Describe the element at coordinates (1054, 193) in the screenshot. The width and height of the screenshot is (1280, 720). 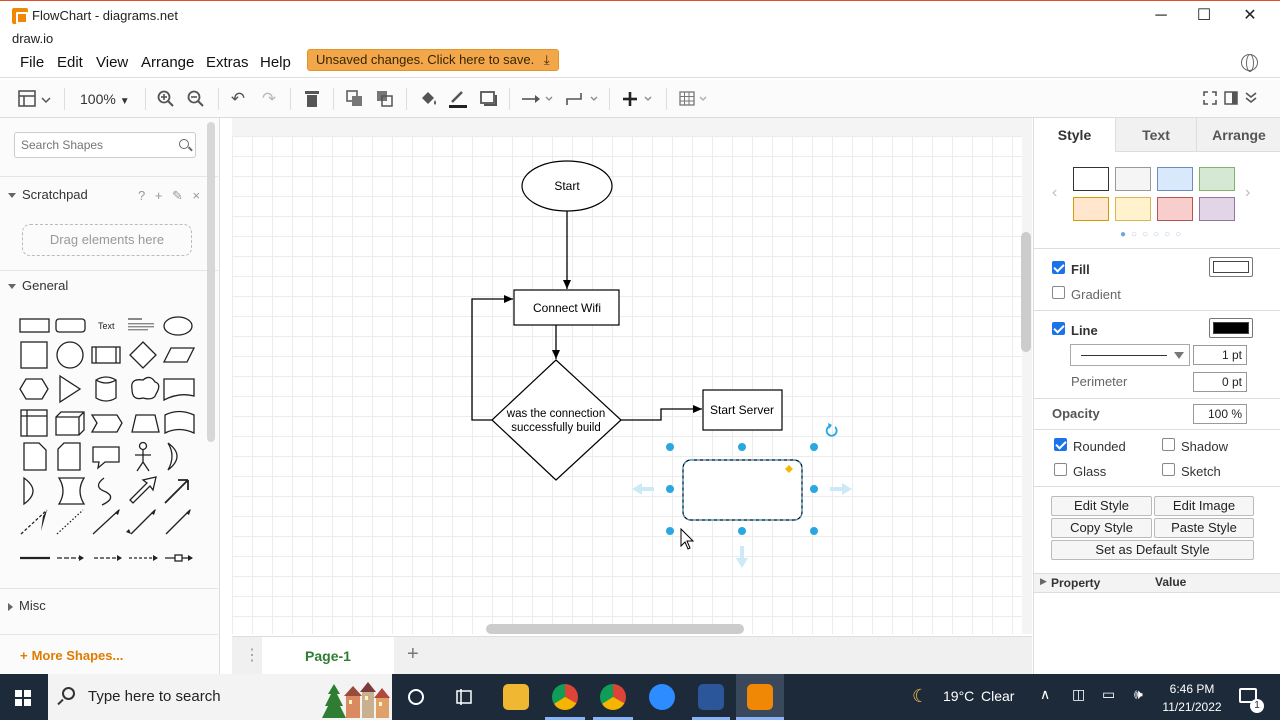
I see `chevron-left-icon: ‹` at that location.